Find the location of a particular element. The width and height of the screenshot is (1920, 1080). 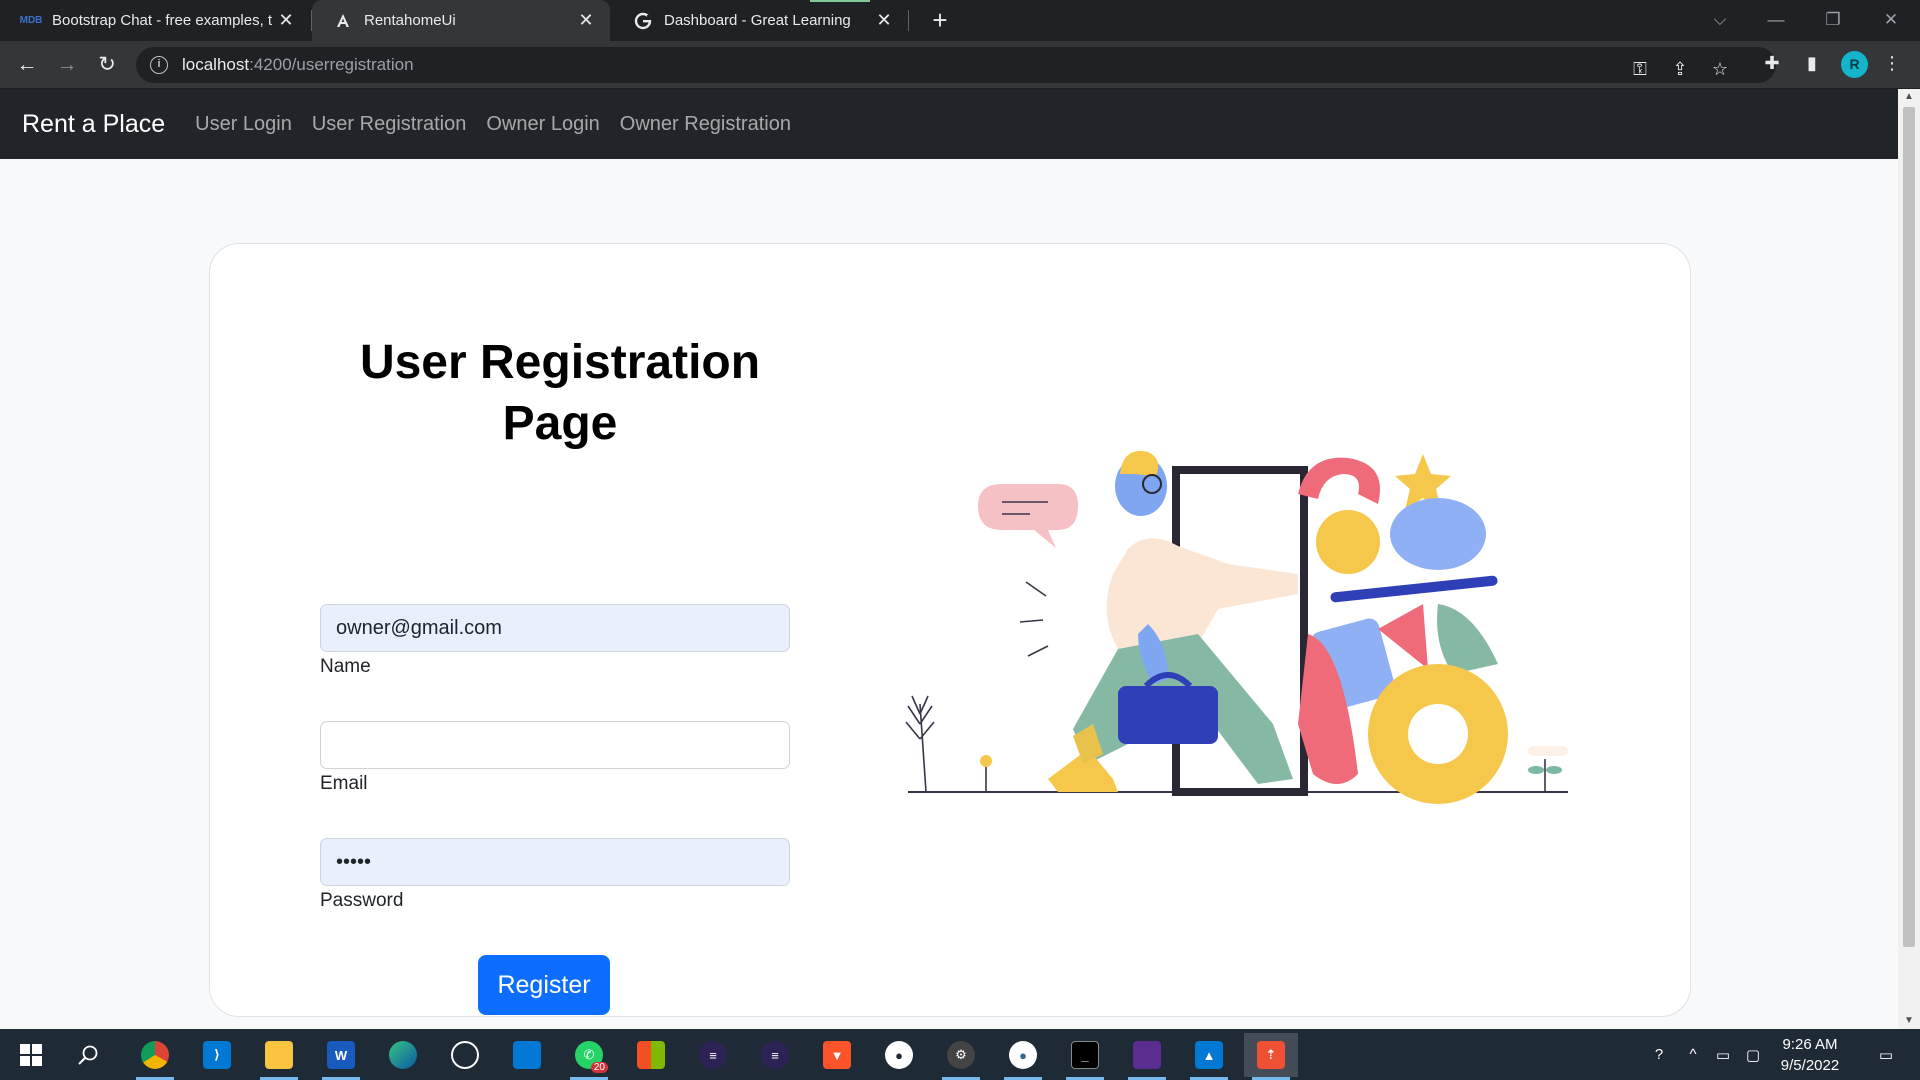

profile-avatar: R is located at coordinates (1854, 64).